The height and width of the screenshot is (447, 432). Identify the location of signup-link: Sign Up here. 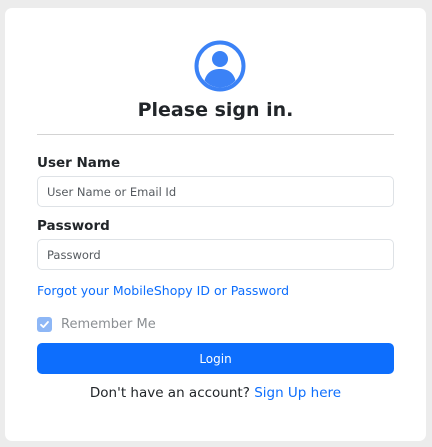
(297, 393).